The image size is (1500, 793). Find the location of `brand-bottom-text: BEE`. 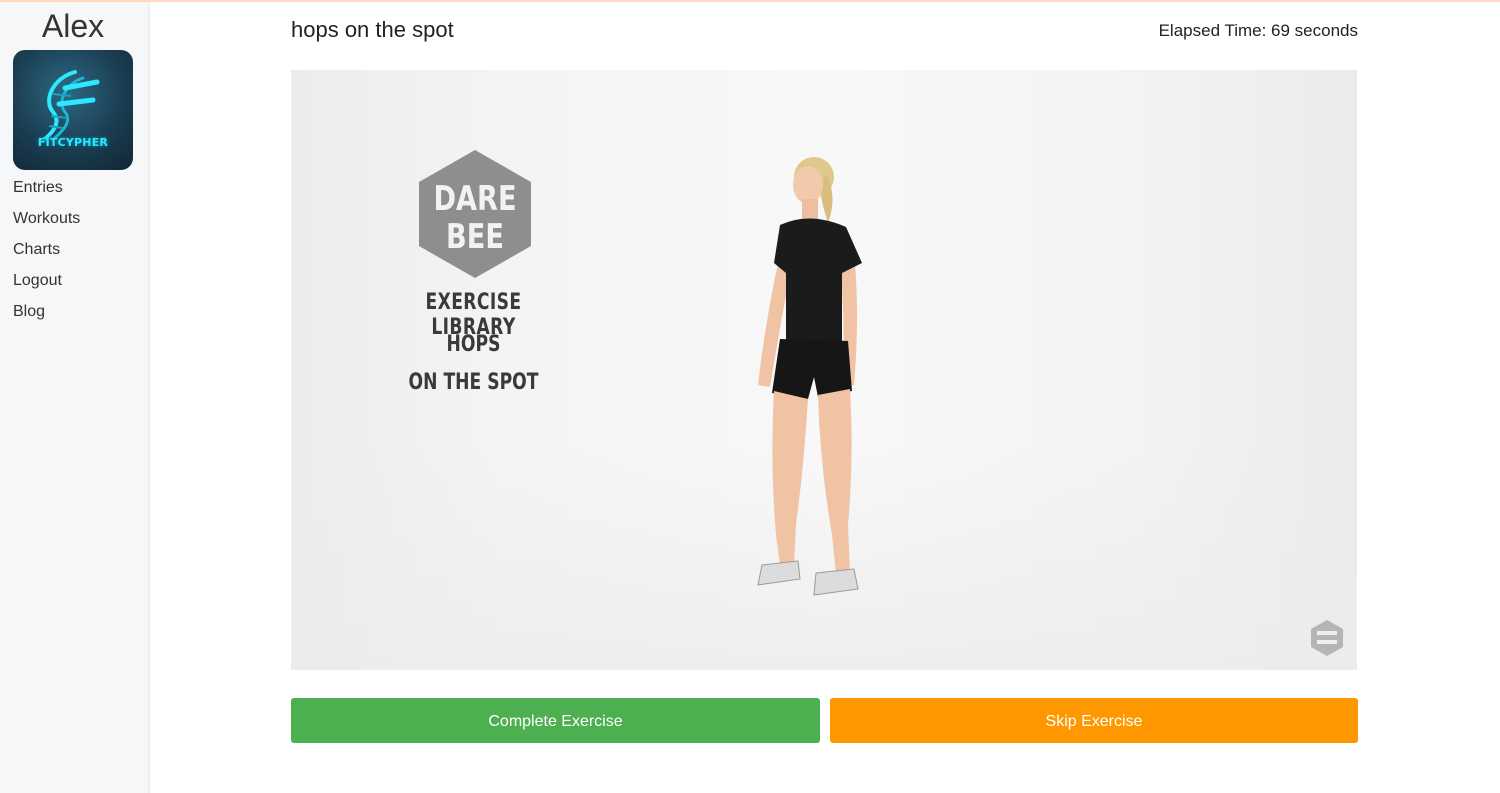

brand-bottom-text: BEE is located at coordinates (475, 237).